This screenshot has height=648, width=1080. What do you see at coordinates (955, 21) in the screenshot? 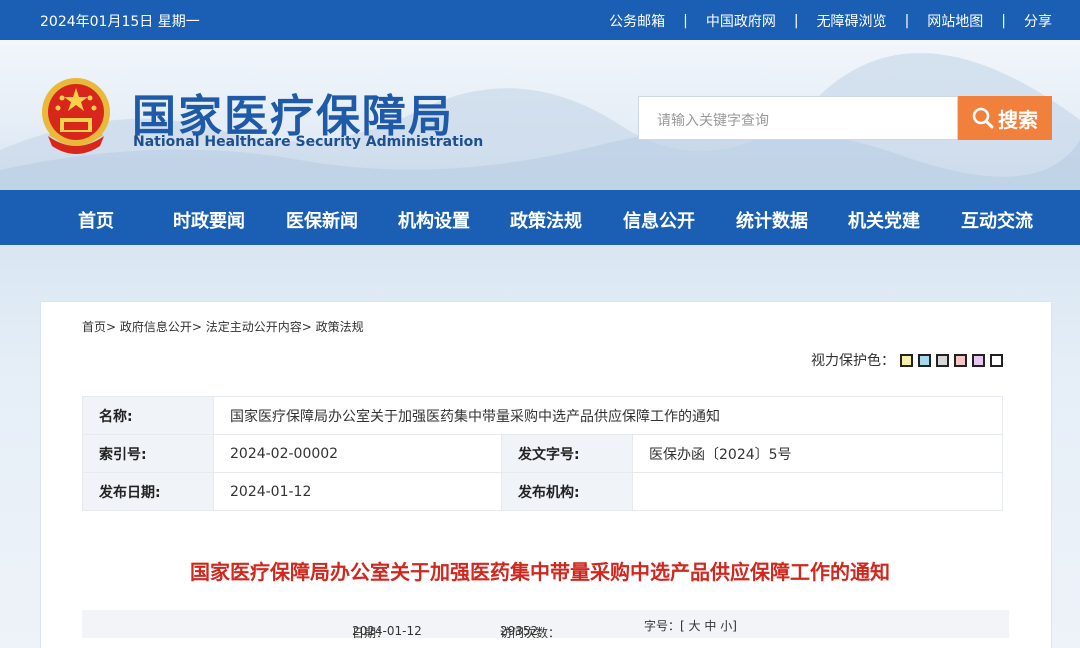
I see `sitemap-link: 网站地图` at bounding box center [955, 21].